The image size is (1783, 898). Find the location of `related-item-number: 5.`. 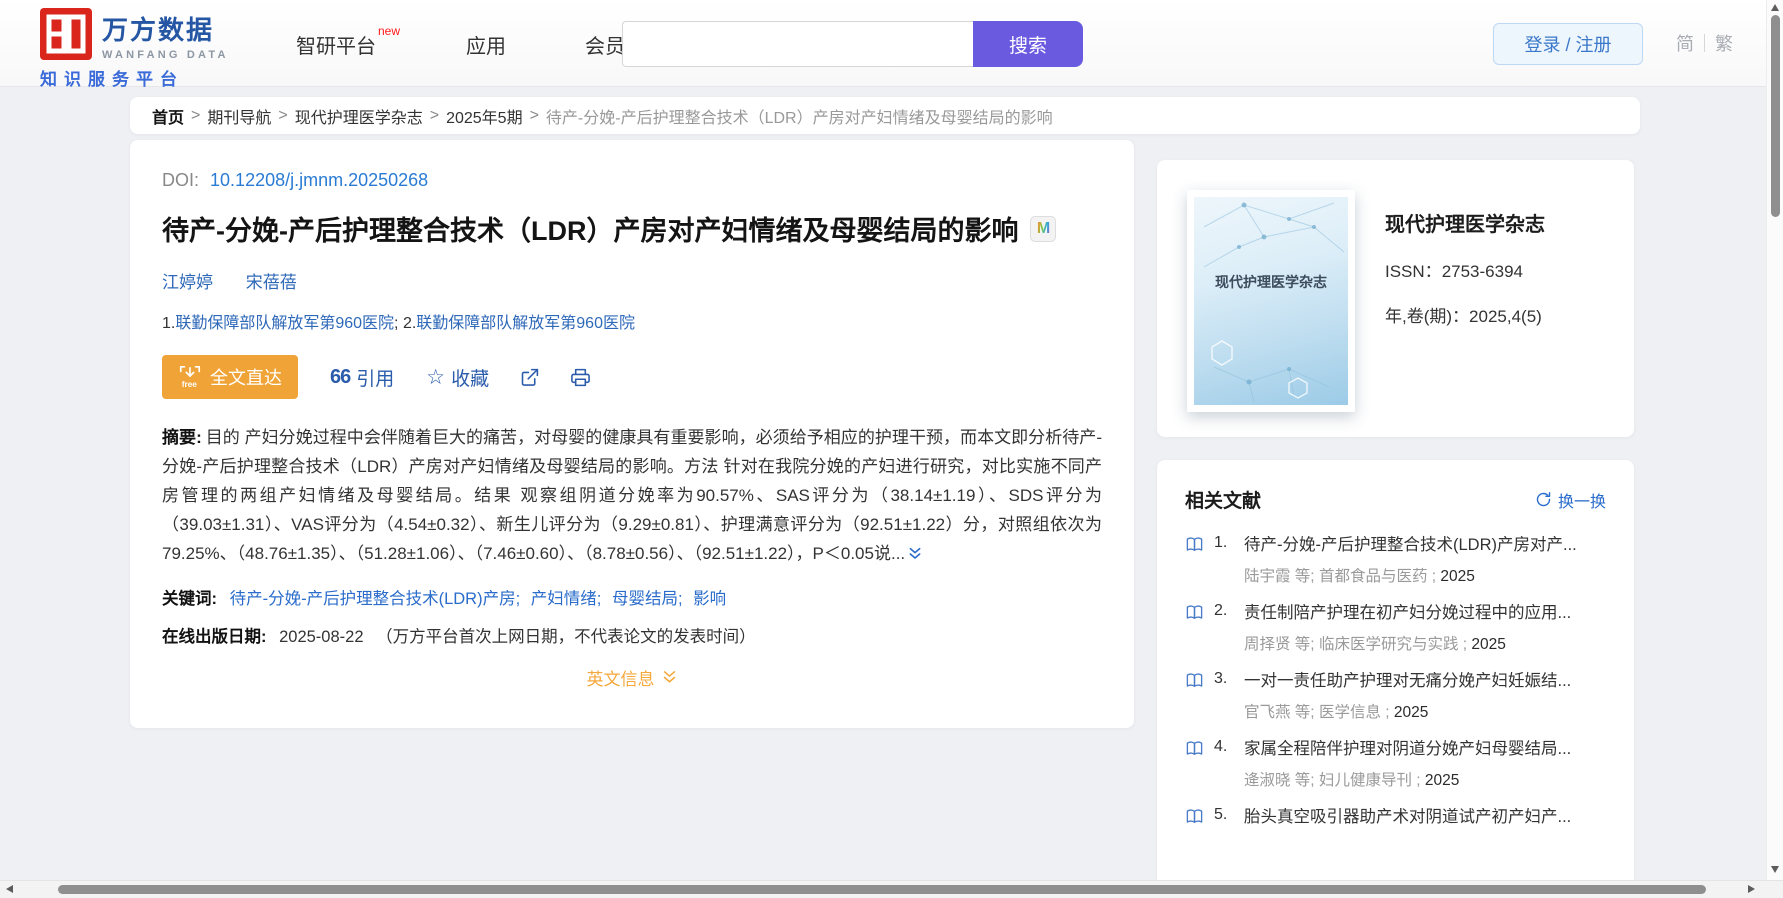

related-item-number: 5. is located at coordinates (1221, 814).